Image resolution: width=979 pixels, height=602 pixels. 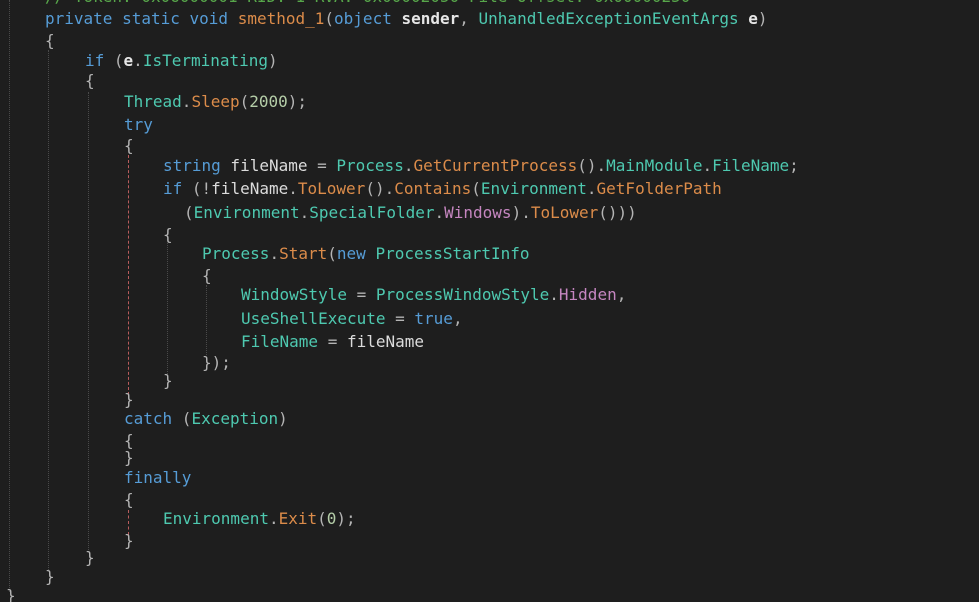 What do you see at coordinates (363, 18) in the screenshot?
I see `code-token: object` at bounding box center [363, 18].